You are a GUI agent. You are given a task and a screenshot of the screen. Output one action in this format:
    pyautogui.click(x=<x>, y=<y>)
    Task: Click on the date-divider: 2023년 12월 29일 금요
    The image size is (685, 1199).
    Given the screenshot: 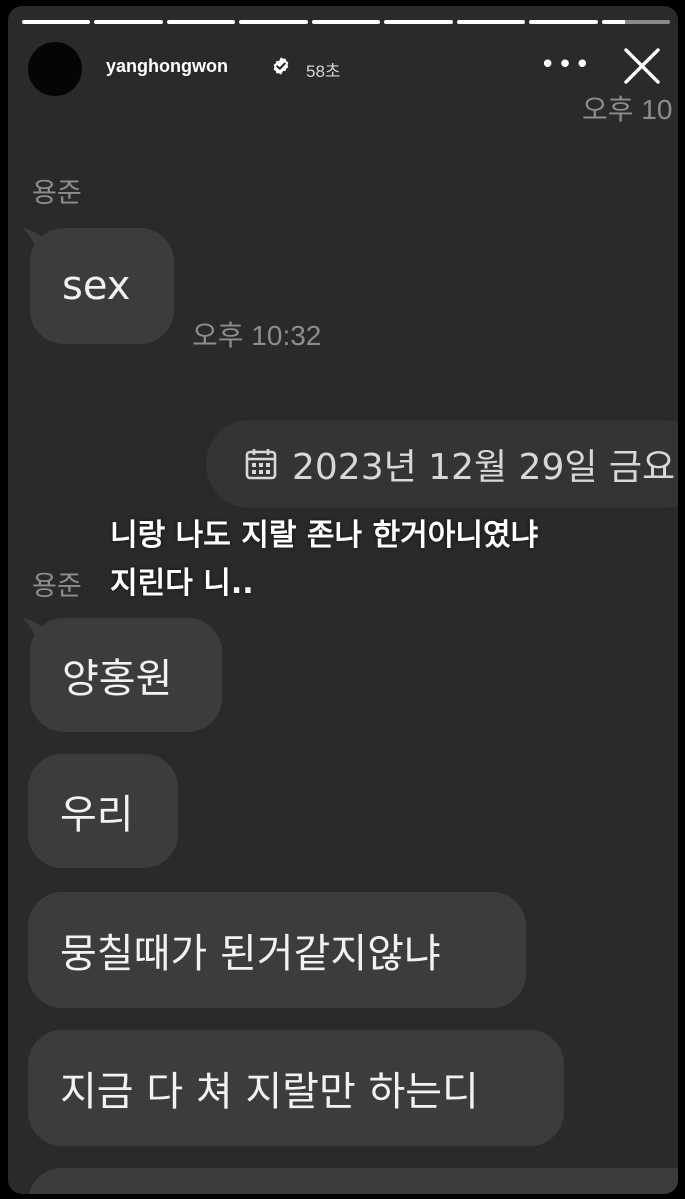 What is the action you would take?
    pyautogui.click(x=442, y=464)
    